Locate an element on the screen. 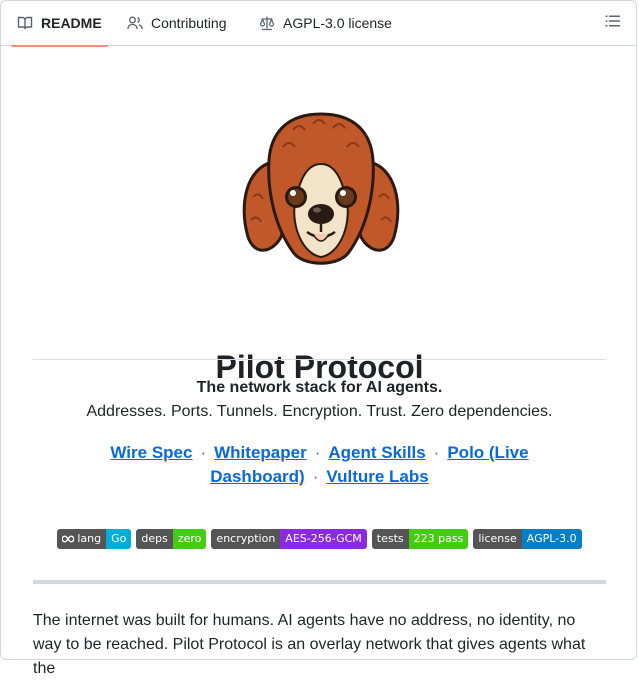  law-icon is located at coordinates (267, 23).